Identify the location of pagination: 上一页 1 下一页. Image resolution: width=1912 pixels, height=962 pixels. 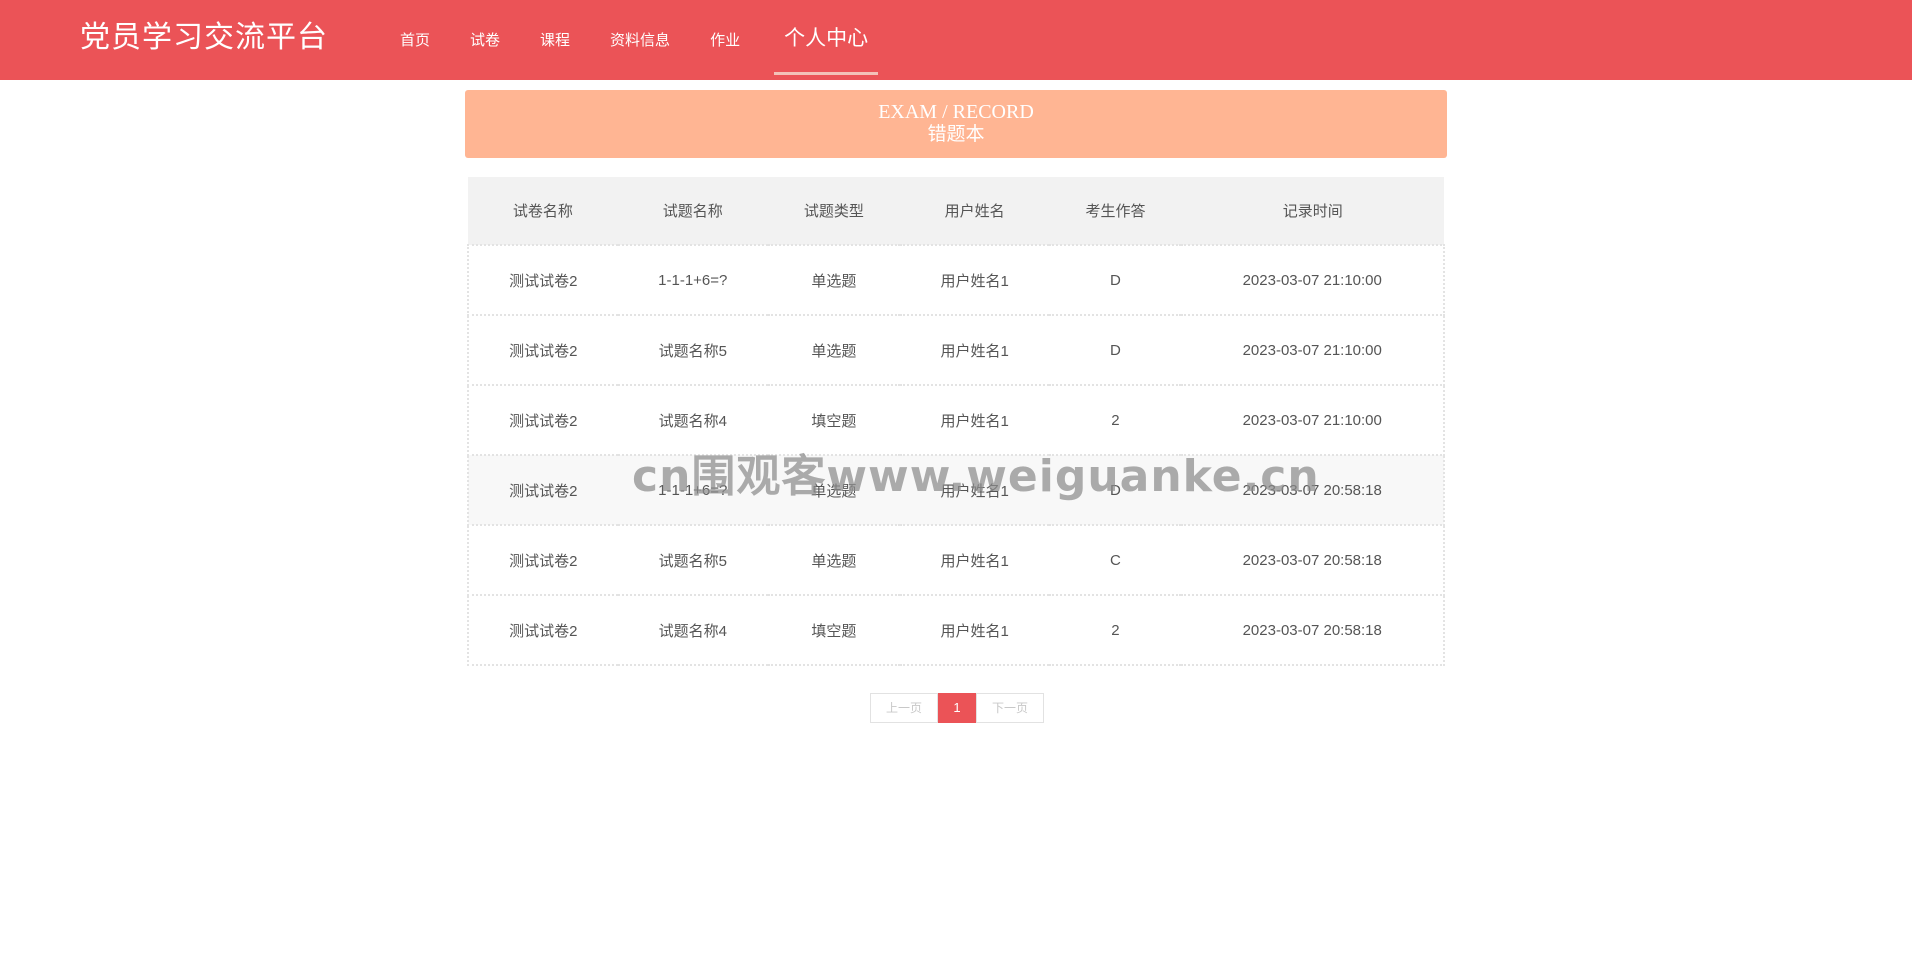
(957, 708).